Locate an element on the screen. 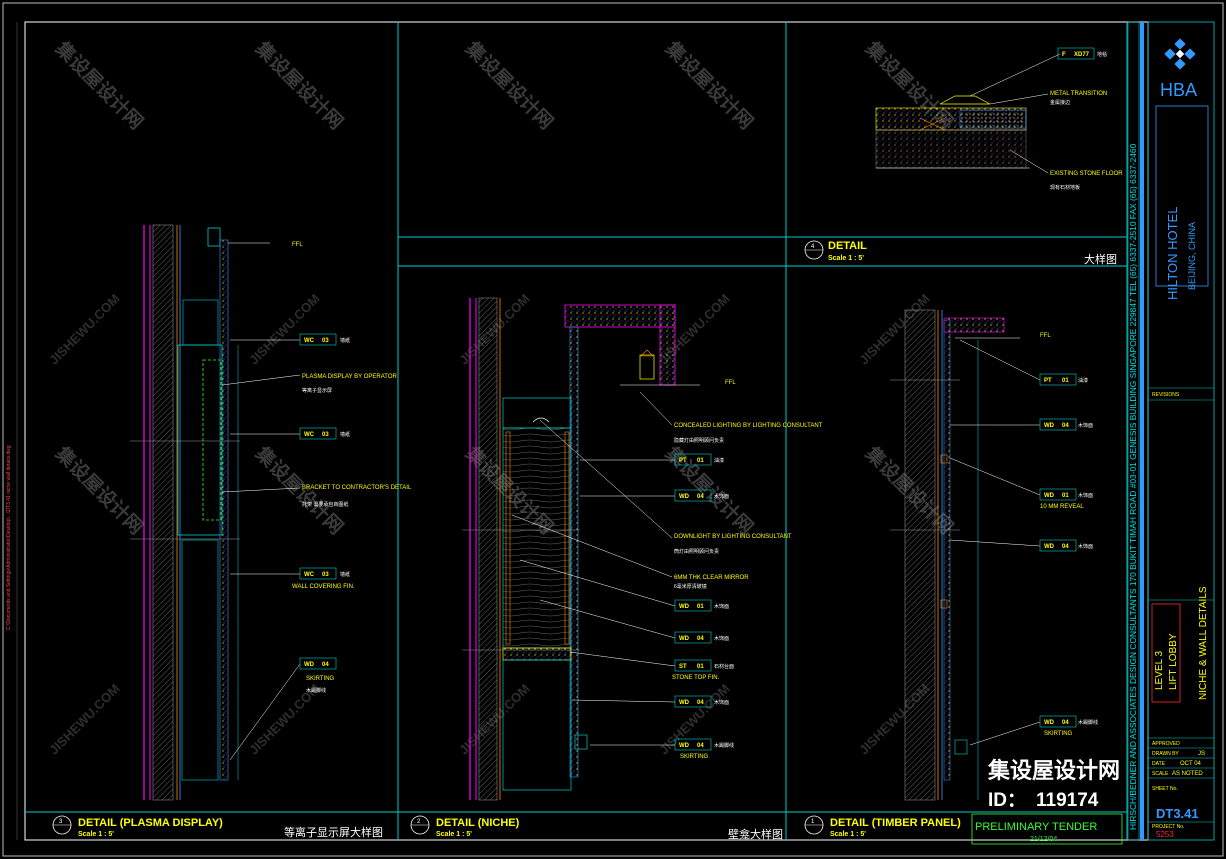  date-value: OCT 04 is located at coordinates (1191, 764).